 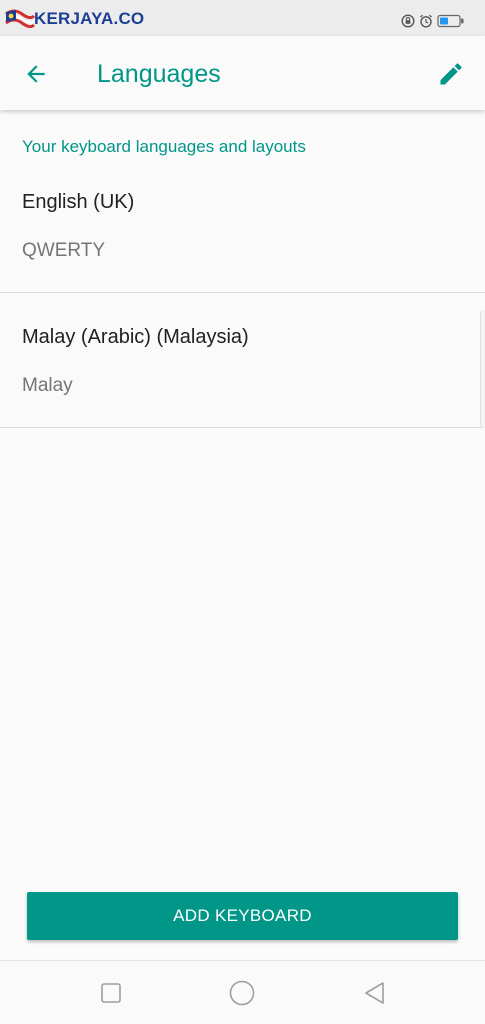 I want to click on recent-apps-icon, so click(x=111, y=993).